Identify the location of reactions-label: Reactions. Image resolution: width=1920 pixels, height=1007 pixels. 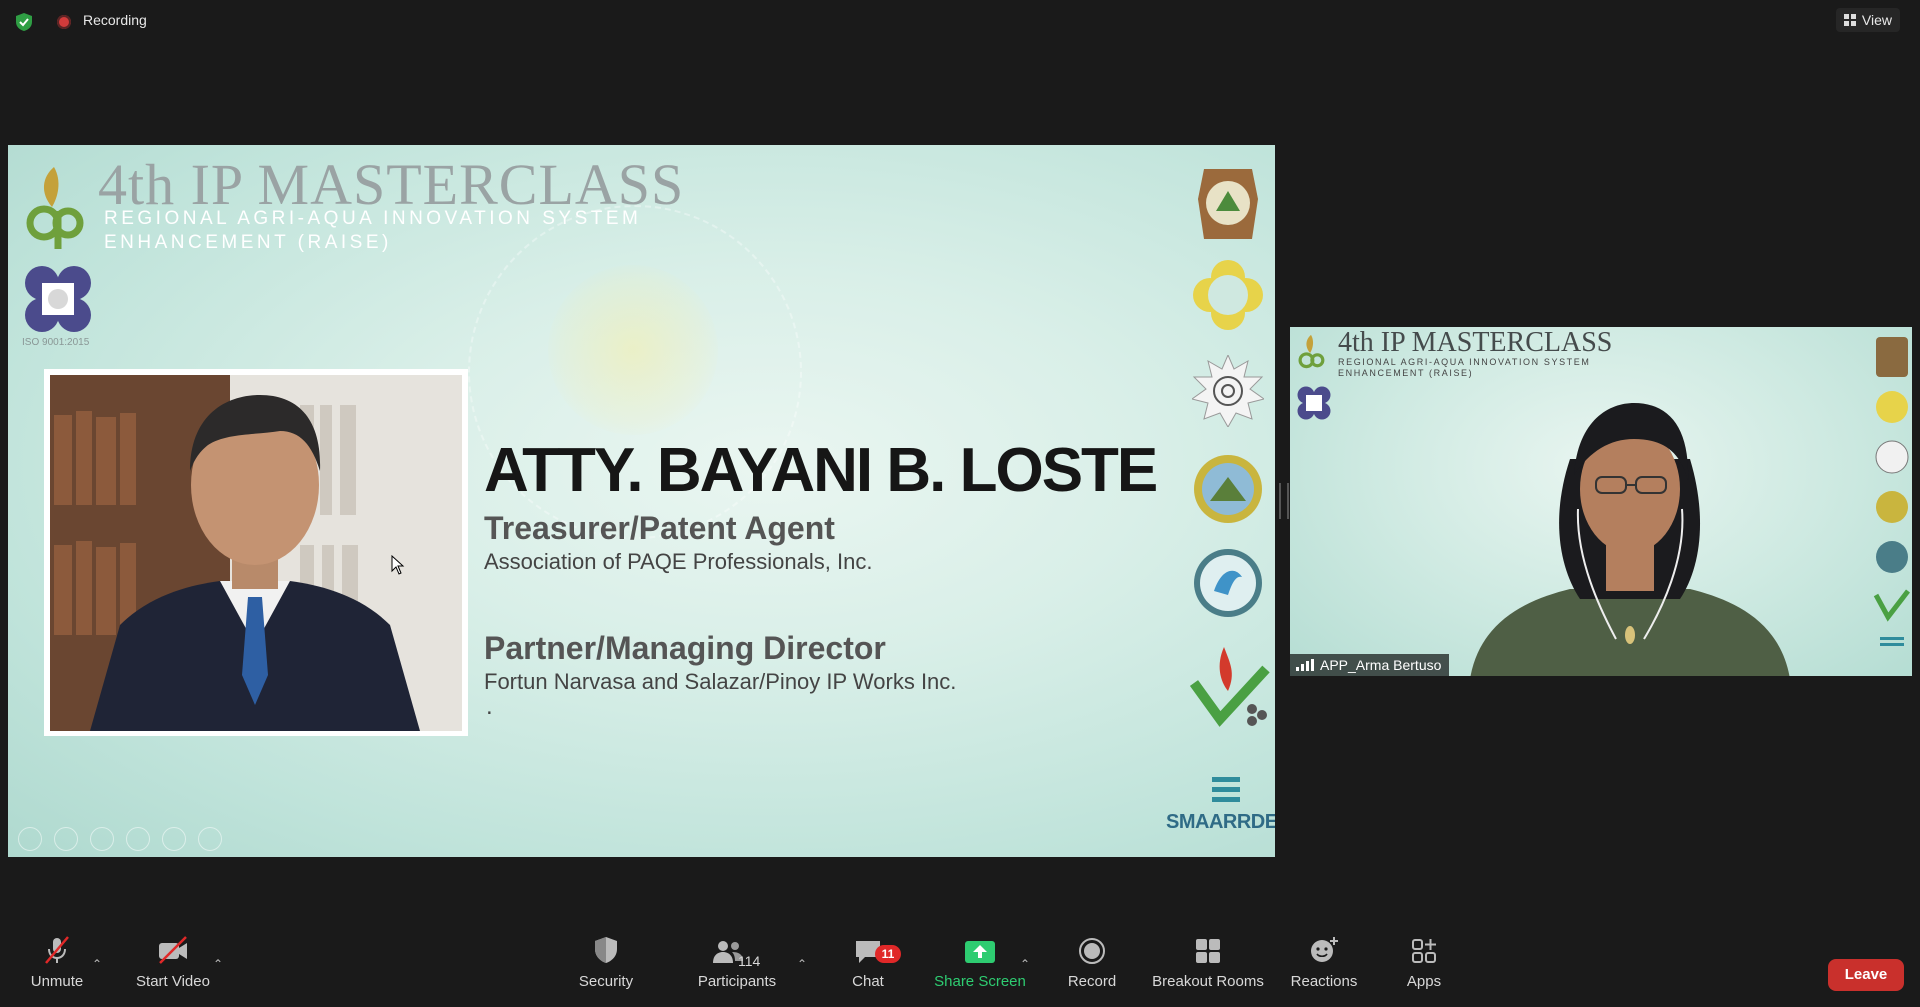
(1324, 981).